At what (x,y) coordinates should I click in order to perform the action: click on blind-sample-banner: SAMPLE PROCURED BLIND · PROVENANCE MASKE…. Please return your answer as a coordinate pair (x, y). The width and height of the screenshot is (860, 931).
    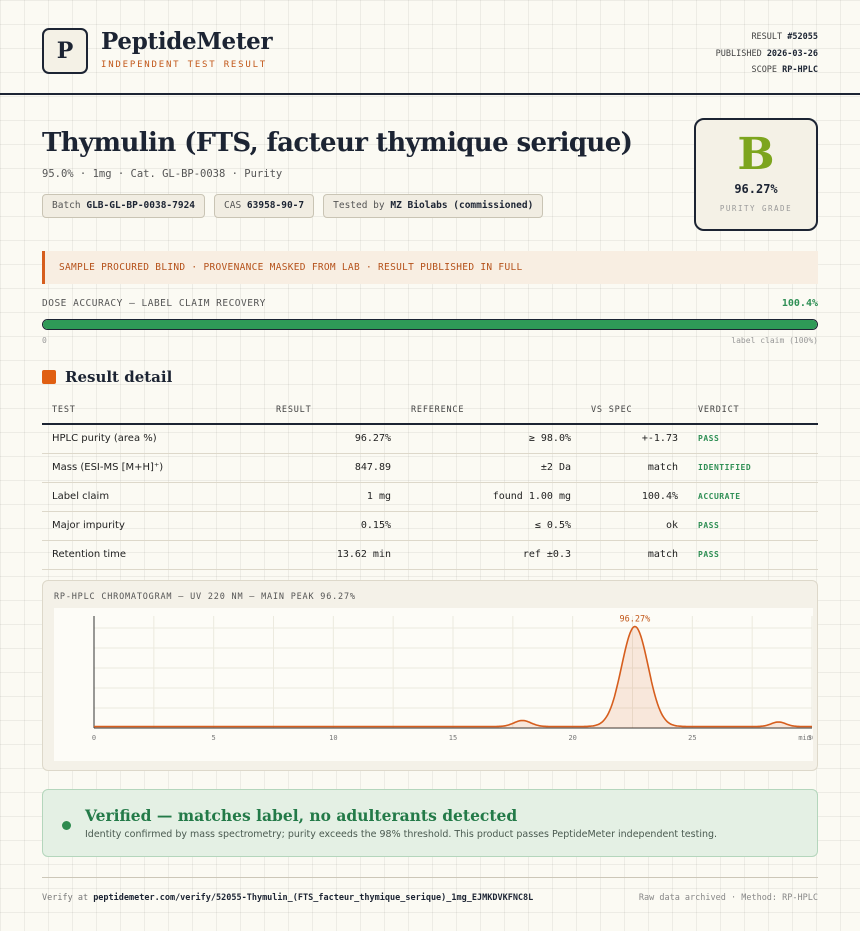
    Looking at the image, I should click on (430, 267).